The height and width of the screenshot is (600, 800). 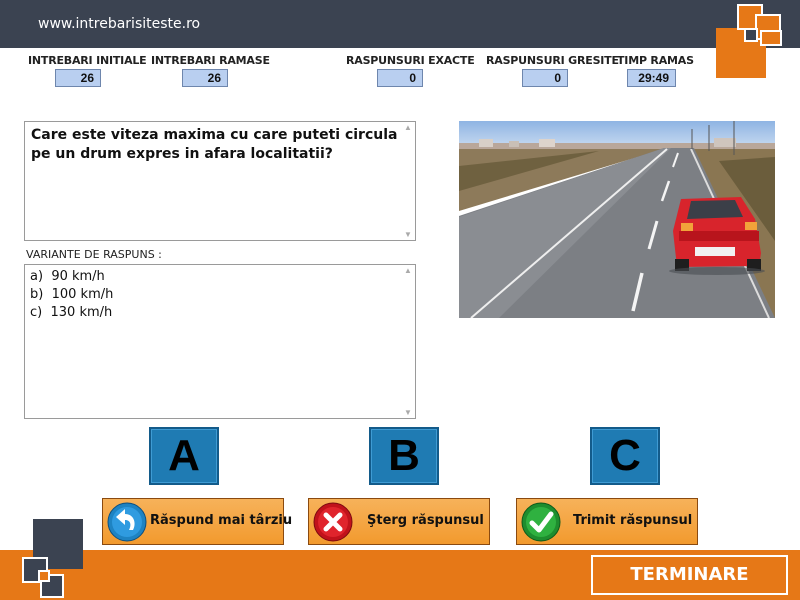 What do you see at coordinates (71, 312) in the screenshot?
I see `answer-option-c: c) 130 km/h` at bounding box center [71, 312].